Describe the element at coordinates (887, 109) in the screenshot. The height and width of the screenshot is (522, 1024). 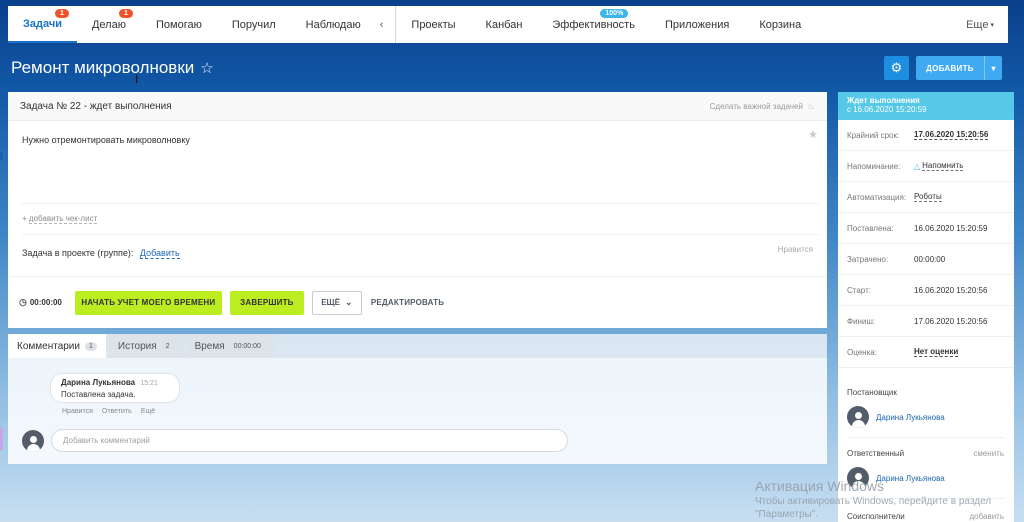
I see `status-since: с 16.06.2020 15:20:59` at that location.